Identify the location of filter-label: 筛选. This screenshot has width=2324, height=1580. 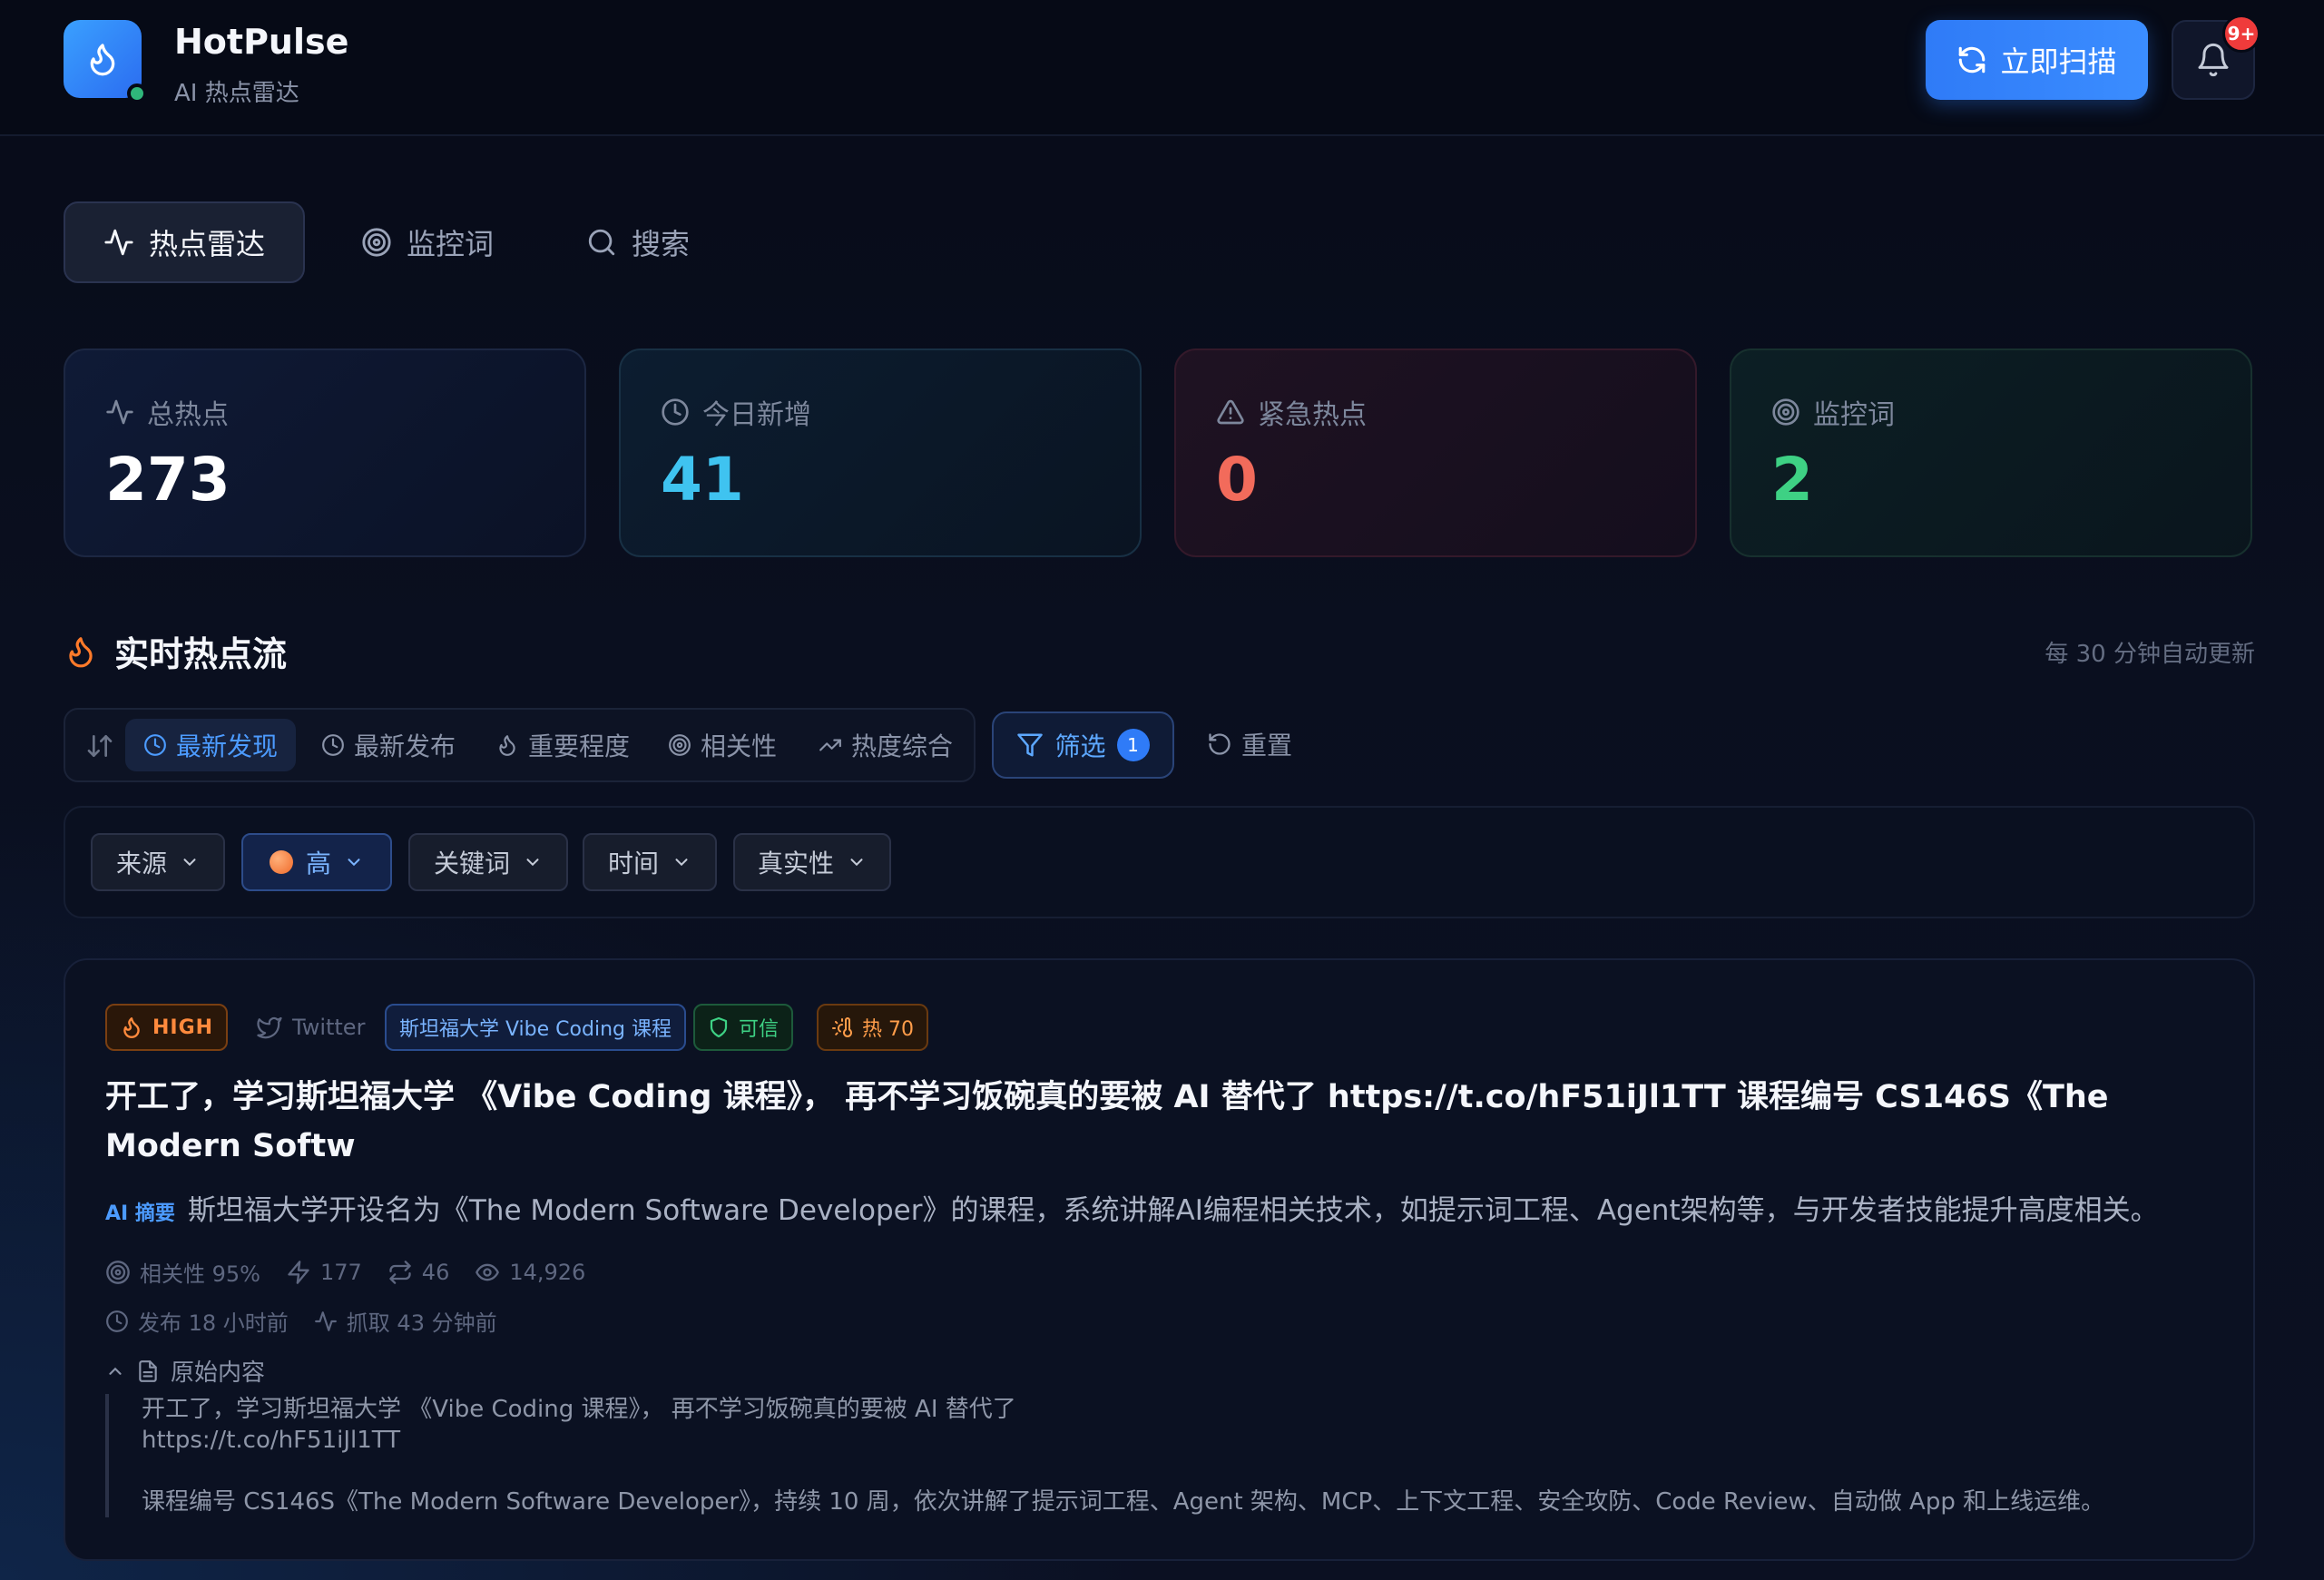
(1080, 746).